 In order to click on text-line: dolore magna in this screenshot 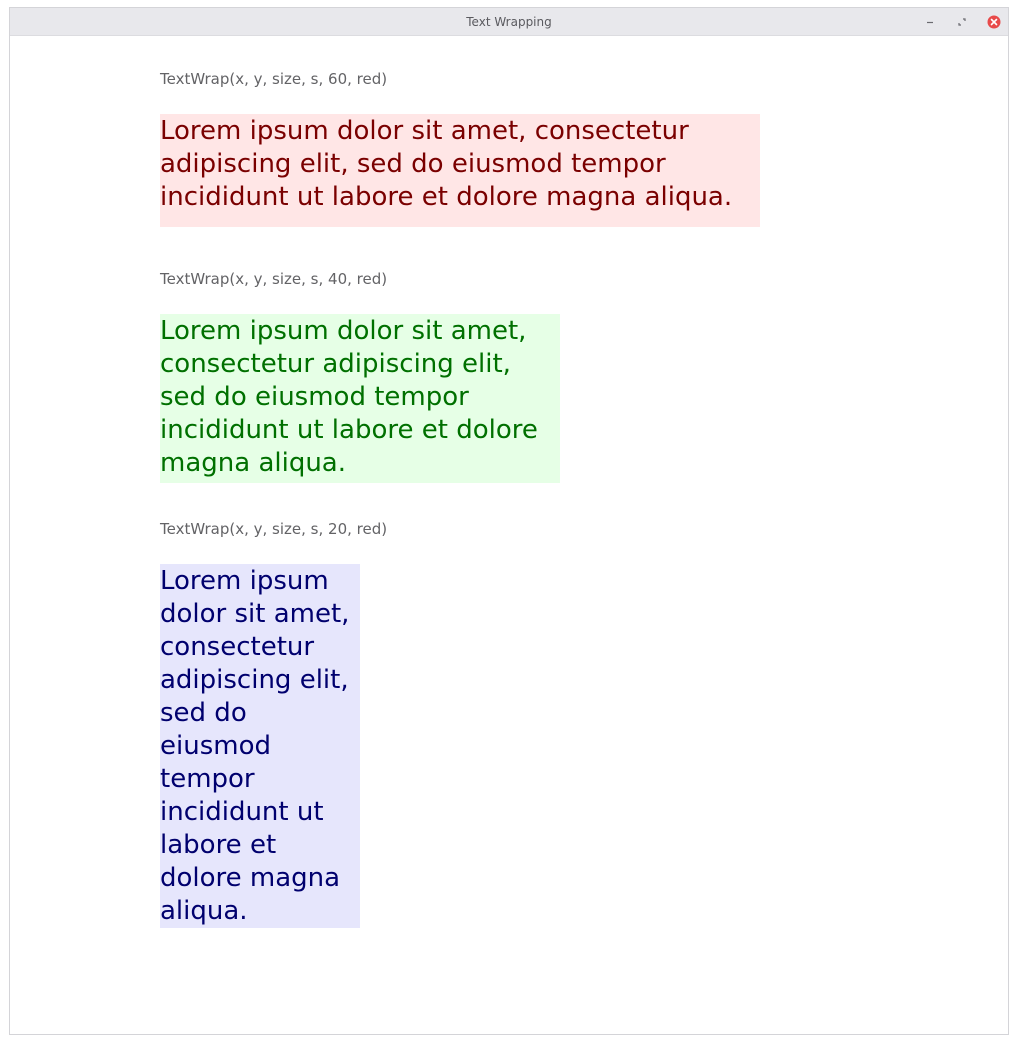, I will do `click(250, 878)`.